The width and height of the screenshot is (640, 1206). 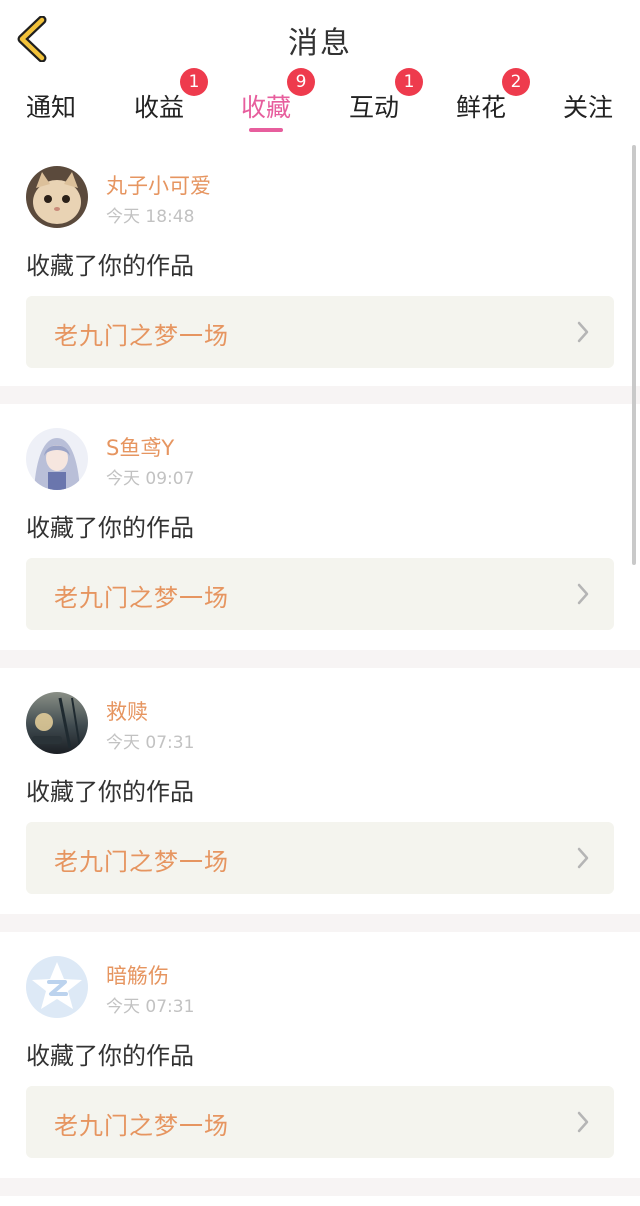 I want to click on qzone-star-icon, so click(x=57, y=987).